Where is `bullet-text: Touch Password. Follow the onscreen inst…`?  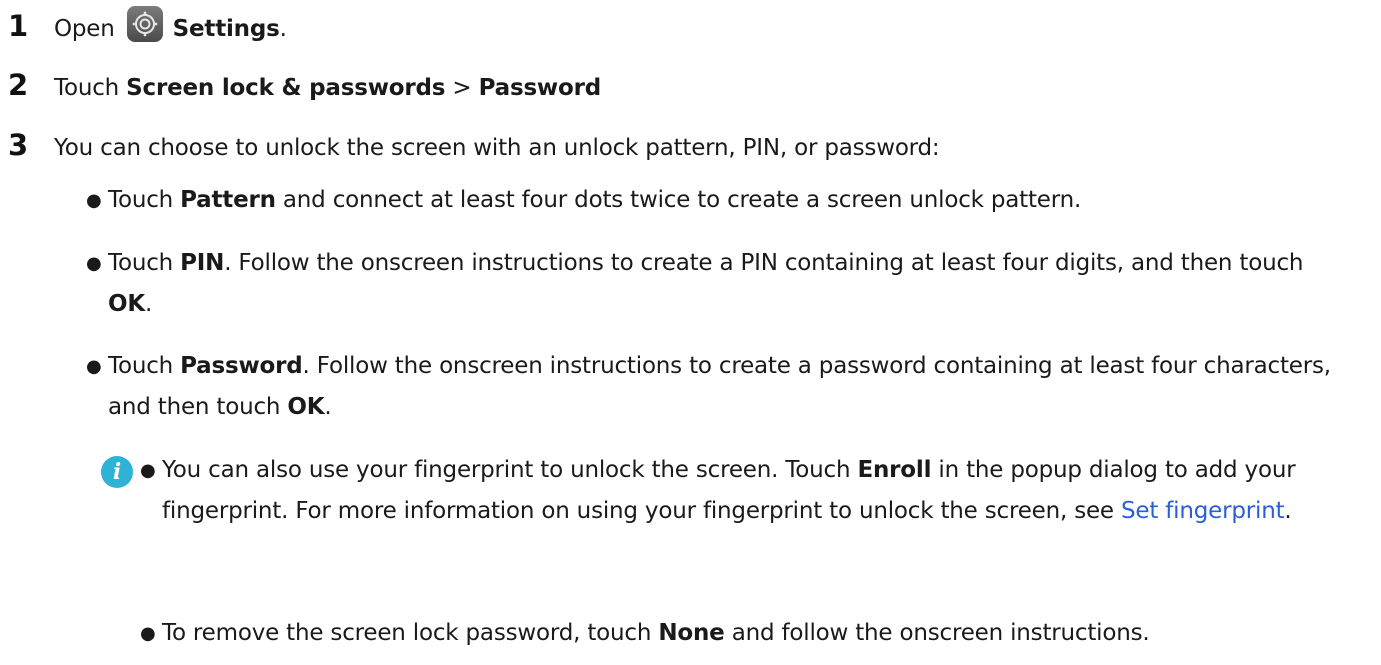 bullet-text: Touch Password. Follow the onscreen inst… is located at coordinates (727, 387).